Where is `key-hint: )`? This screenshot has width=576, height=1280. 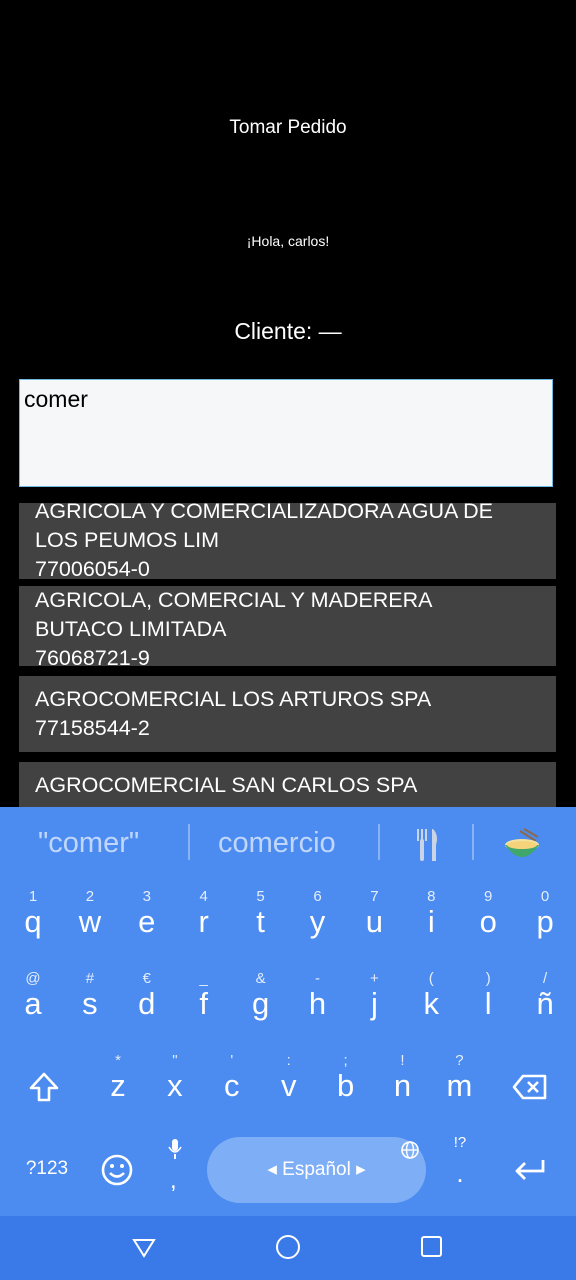 key-hint: ) is located at coordinates (488, 978).